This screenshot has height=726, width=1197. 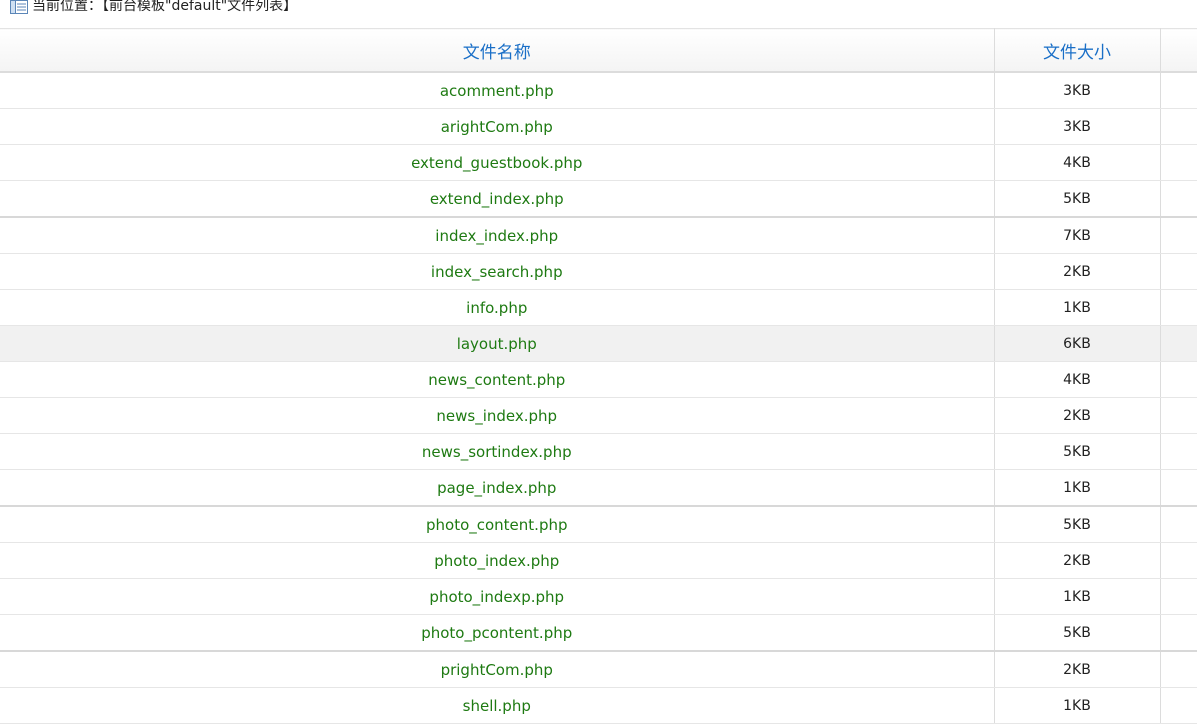 I want to click on table-row: info.php 1KB, so click(x=598, y=307).